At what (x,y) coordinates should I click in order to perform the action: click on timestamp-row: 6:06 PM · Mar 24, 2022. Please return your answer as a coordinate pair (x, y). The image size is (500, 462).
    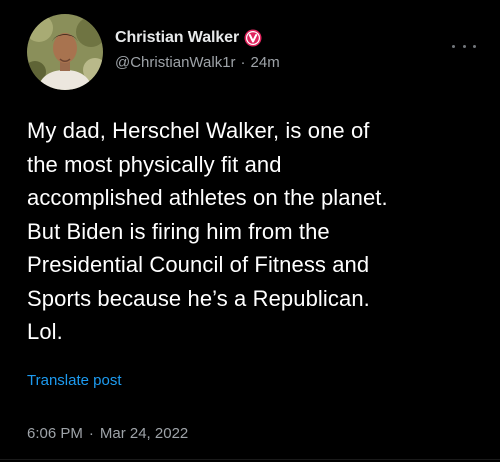
    Looking at the image, I should click on (107, 433).